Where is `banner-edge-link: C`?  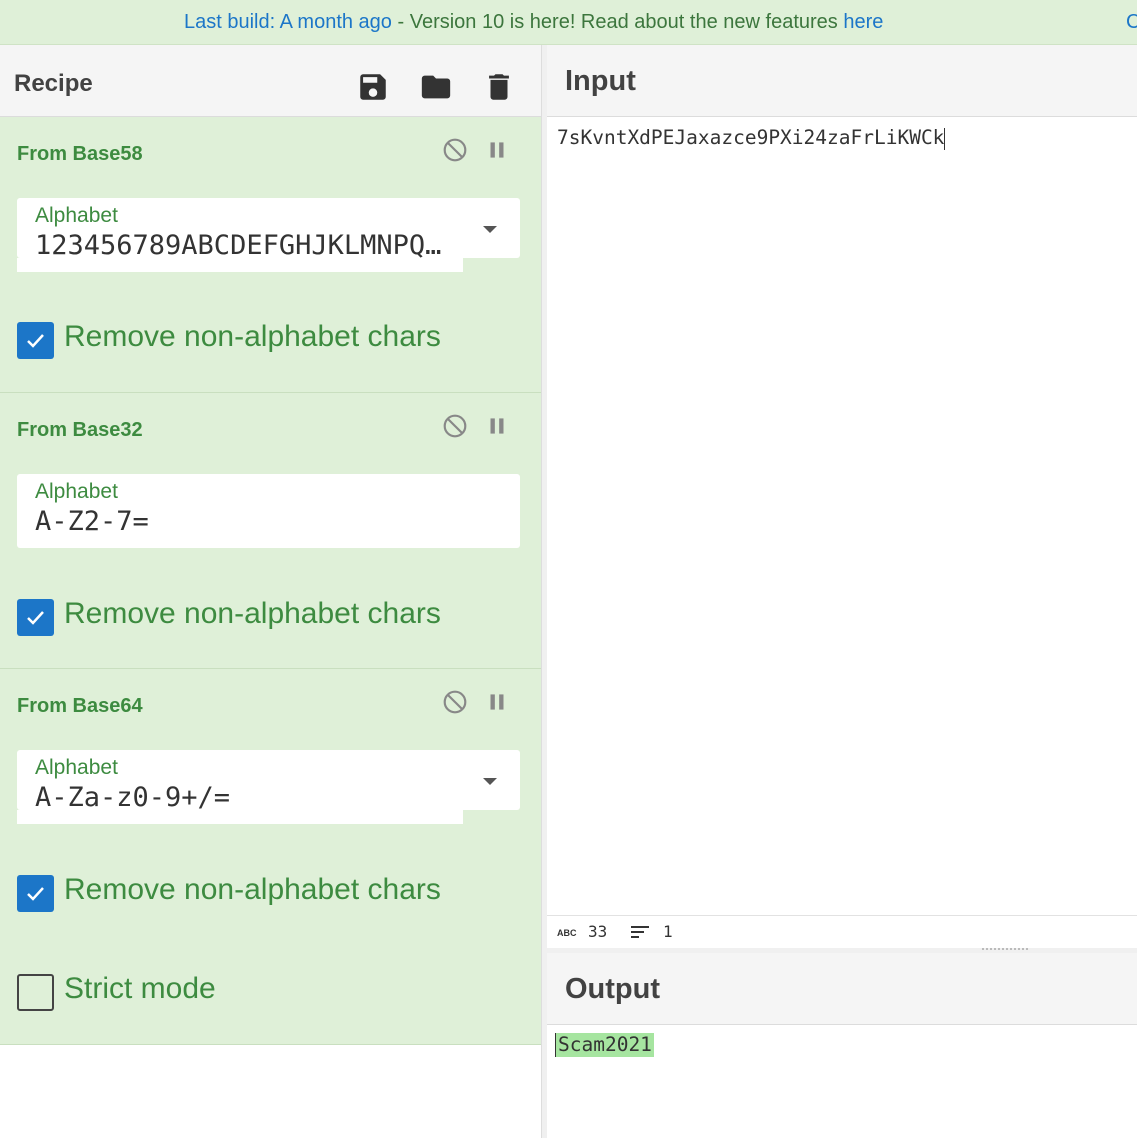
banner-edge-link: C is located at coordinates (1131, 22).